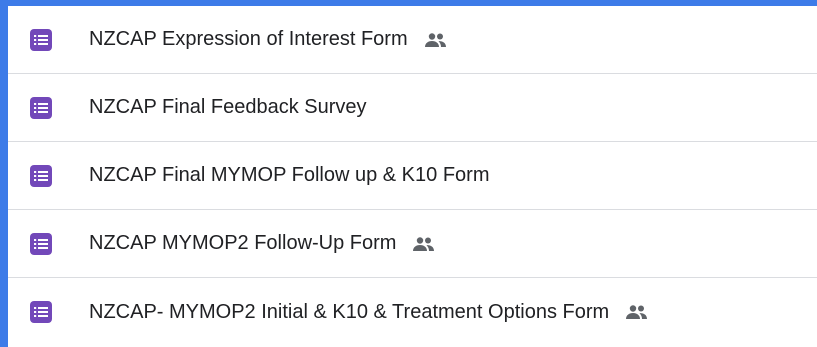  I want to click on form-title-wrap: NZCAP Final MYMOP Follow up & K10 Form, so click(289, 175).